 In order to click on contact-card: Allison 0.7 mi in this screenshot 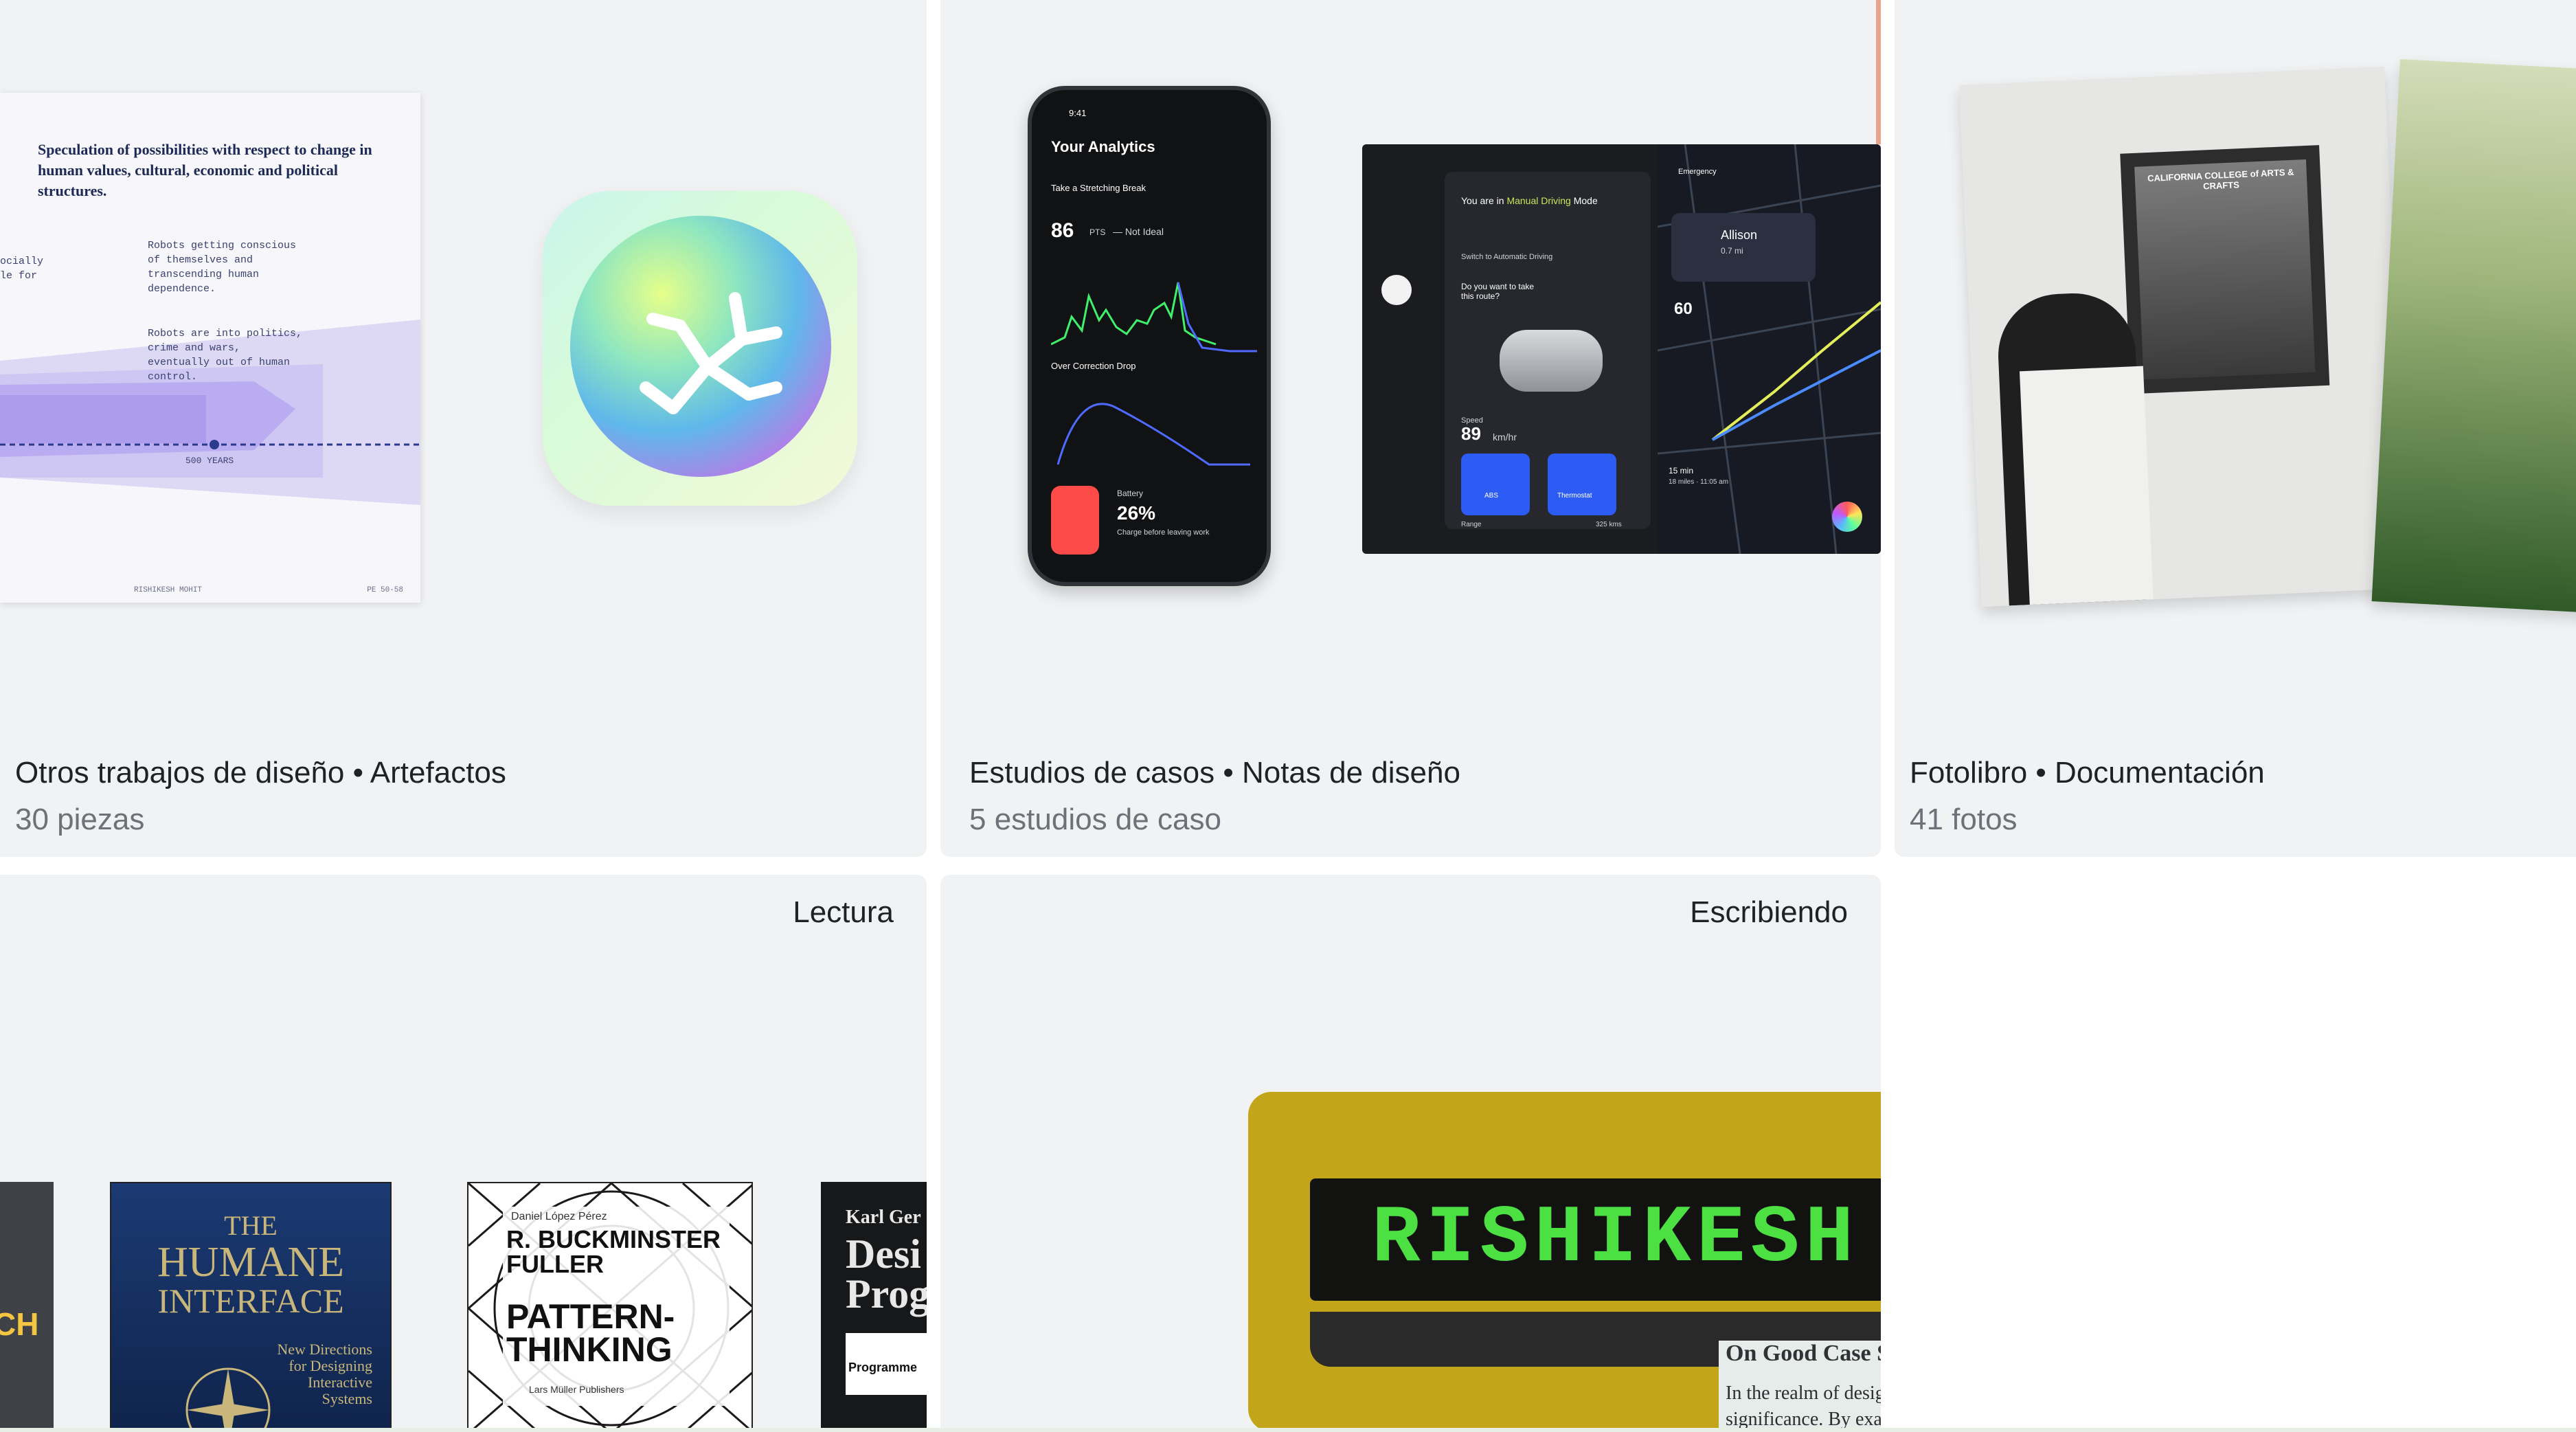, I will do `click(1743, 247)`.